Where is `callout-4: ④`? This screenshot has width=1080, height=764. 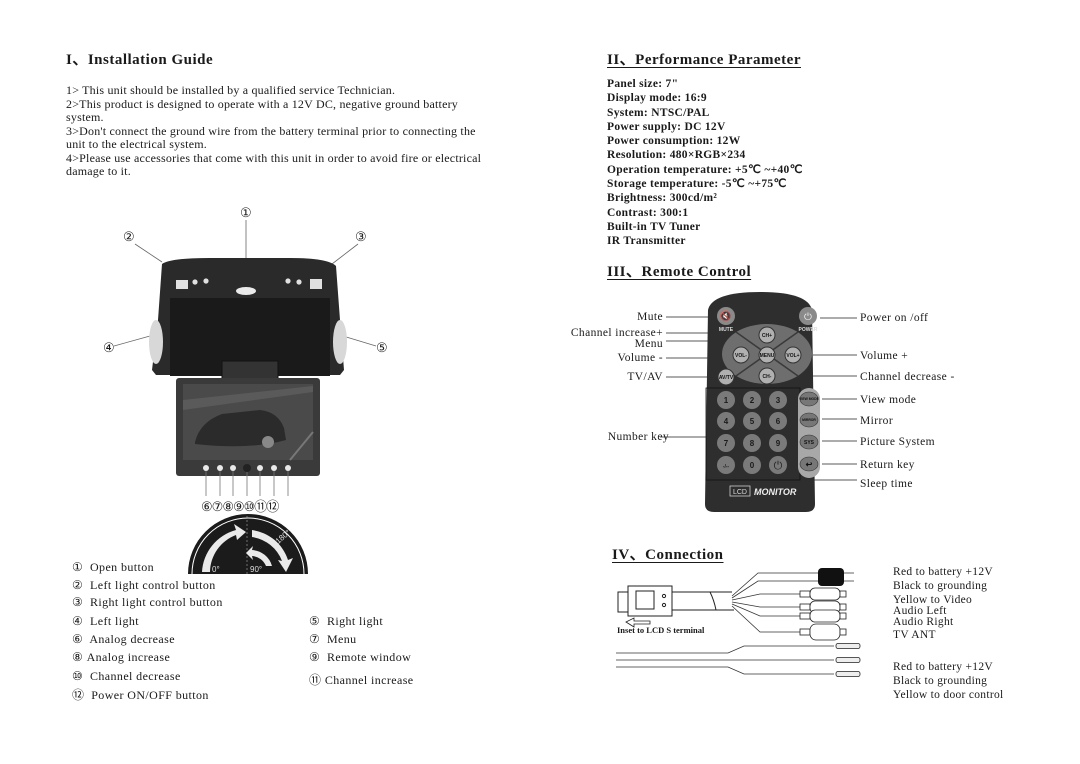
callout-4: ④ is located at coordinates (109, 347).